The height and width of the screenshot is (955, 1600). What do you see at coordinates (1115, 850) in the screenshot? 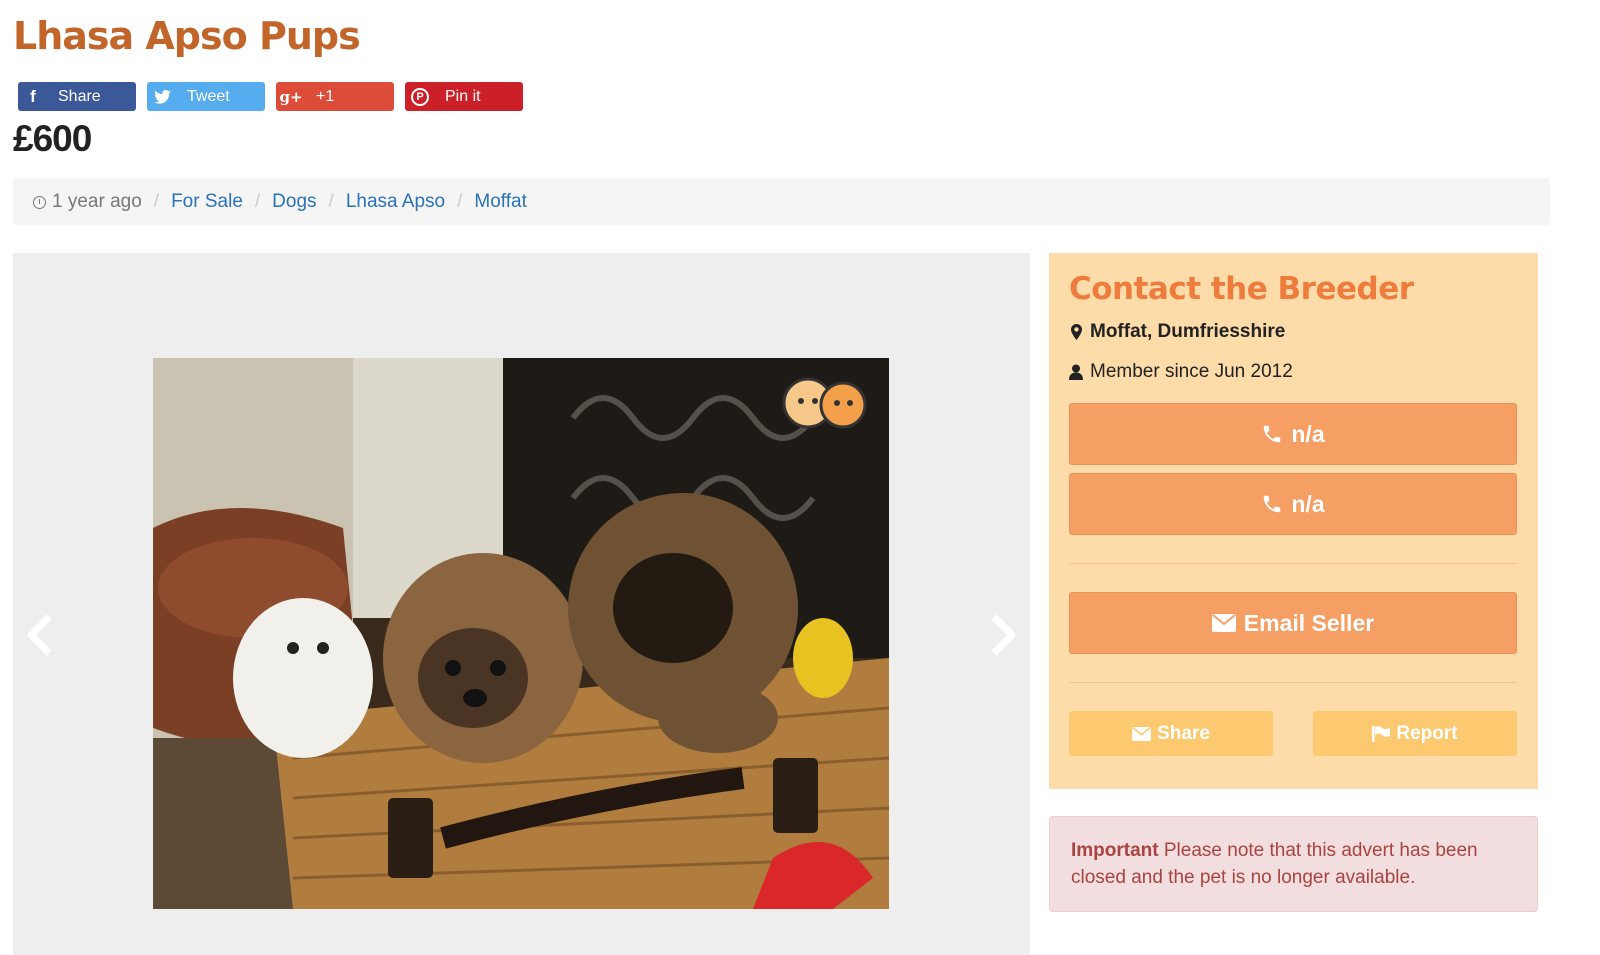
I see `alert-strong: Important` at bounding box center [1115, 850].